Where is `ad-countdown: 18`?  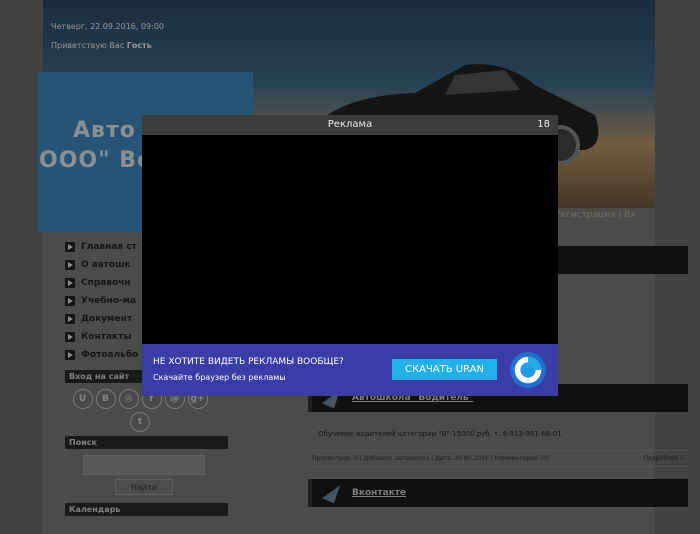
ad-countdown: 18 is located at coordinates (543, 124).